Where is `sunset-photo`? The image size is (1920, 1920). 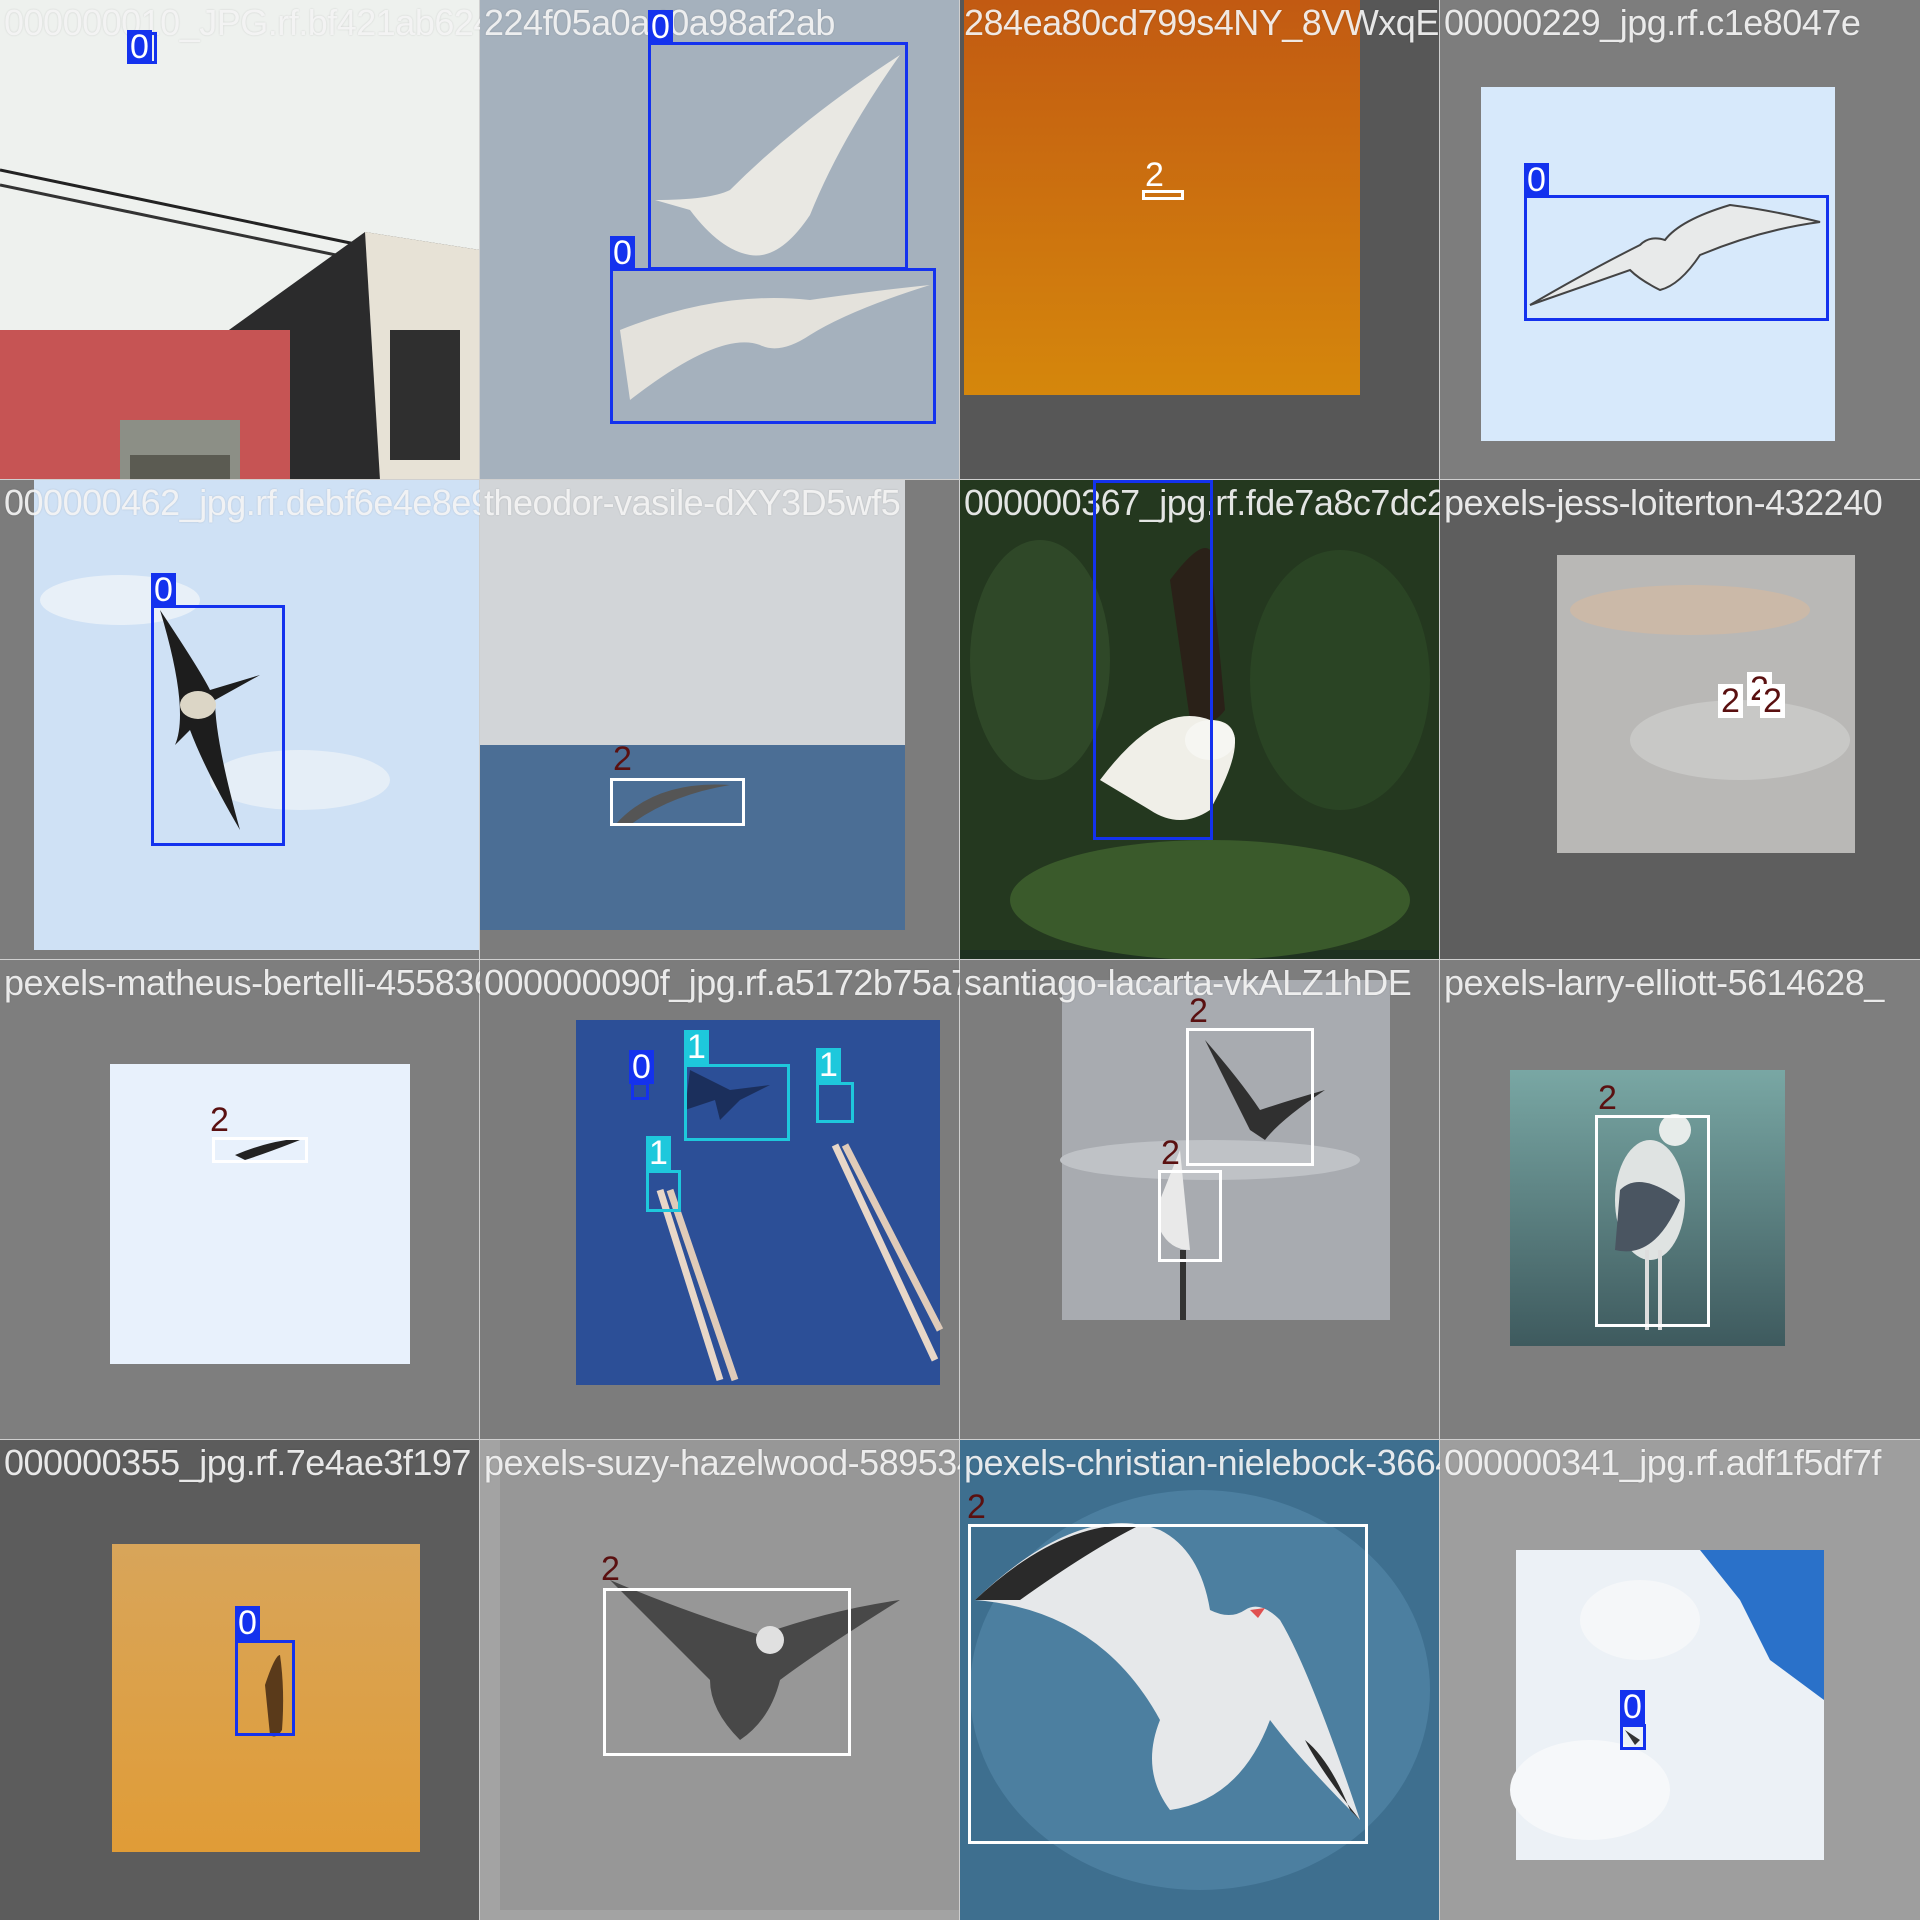
sunset-photo is located at coordinates (1200, 240).